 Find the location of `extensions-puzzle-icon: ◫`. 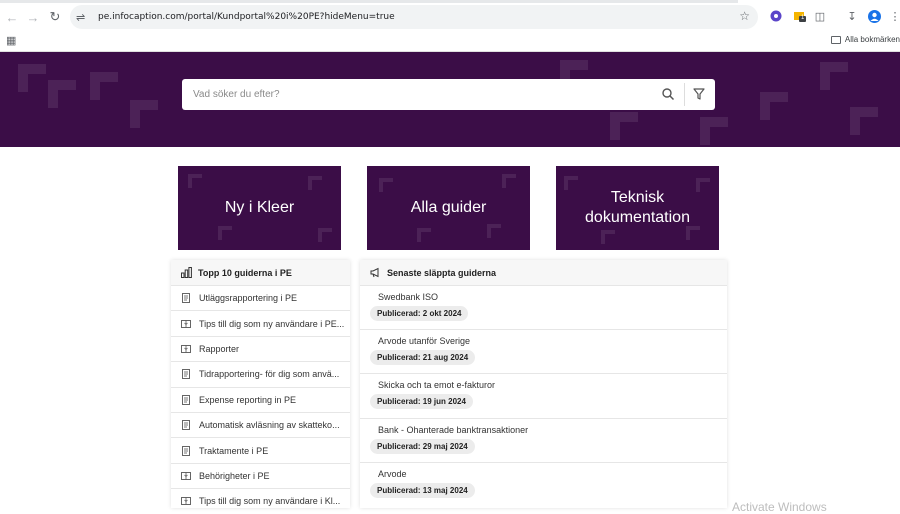

extensions-puzzle-icon: ◫ is located at coordinates (820, 16).